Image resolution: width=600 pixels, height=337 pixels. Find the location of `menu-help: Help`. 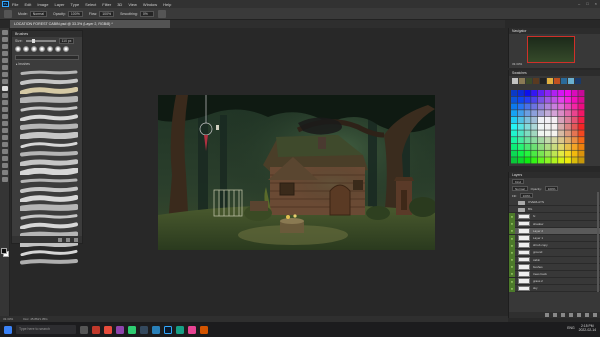

menu-help: Help is located at coordinates (167, 4).